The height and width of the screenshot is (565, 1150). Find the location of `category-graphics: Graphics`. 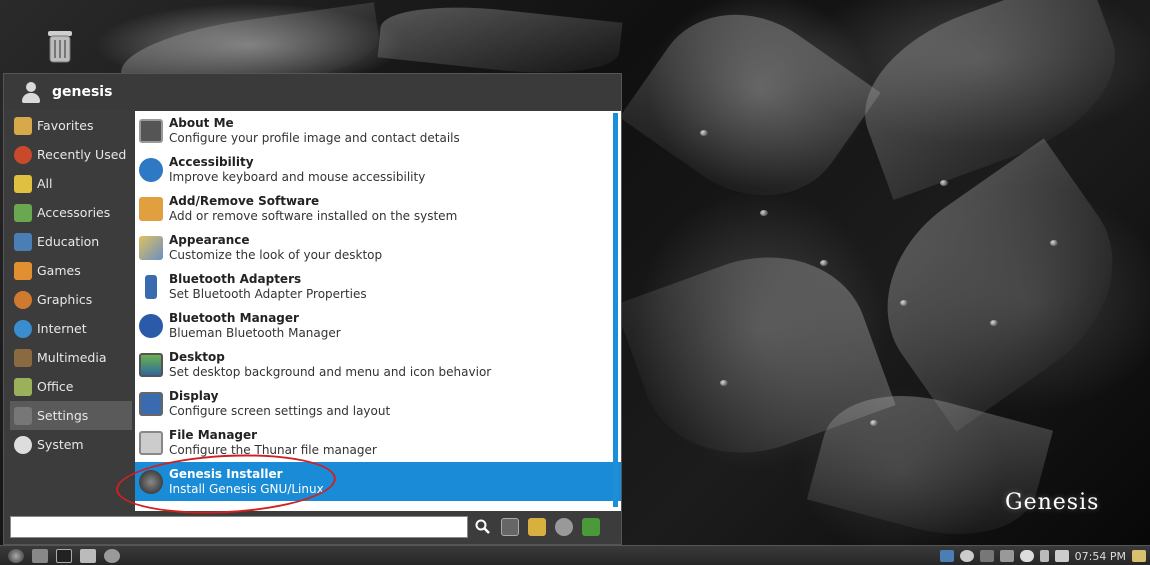

category-graphics: Graphics is located at coordinates (71, 299).